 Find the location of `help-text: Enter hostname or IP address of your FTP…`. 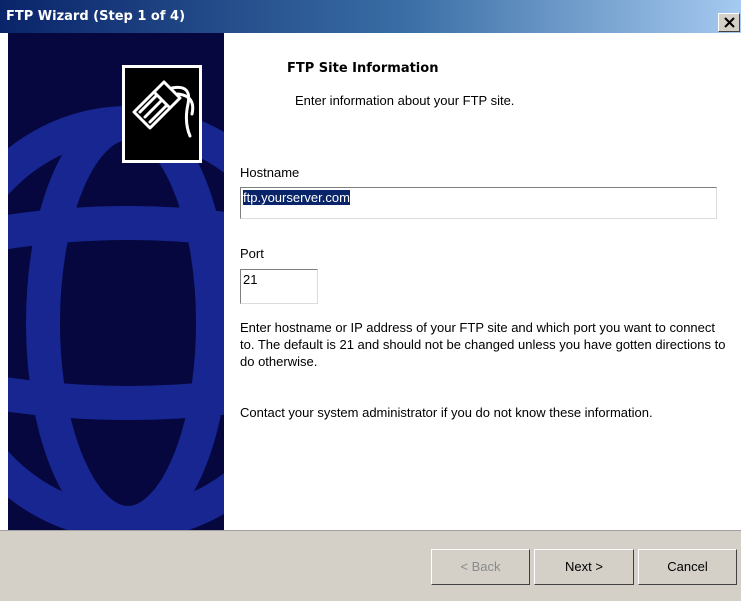

help-text: Enter hostname or IP address of your FTP… is located at coordinates (483, 344).